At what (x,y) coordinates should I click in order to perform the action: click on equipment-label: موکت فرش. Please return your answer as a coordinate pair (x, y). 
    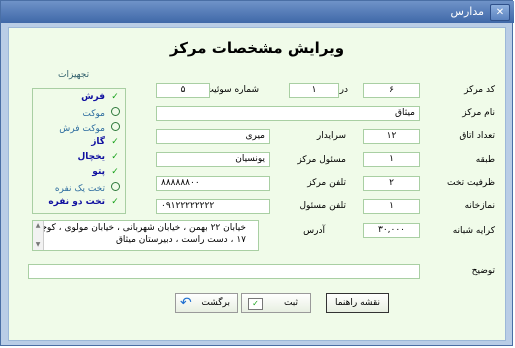
    Looking at the image, I should click on (82, 129).